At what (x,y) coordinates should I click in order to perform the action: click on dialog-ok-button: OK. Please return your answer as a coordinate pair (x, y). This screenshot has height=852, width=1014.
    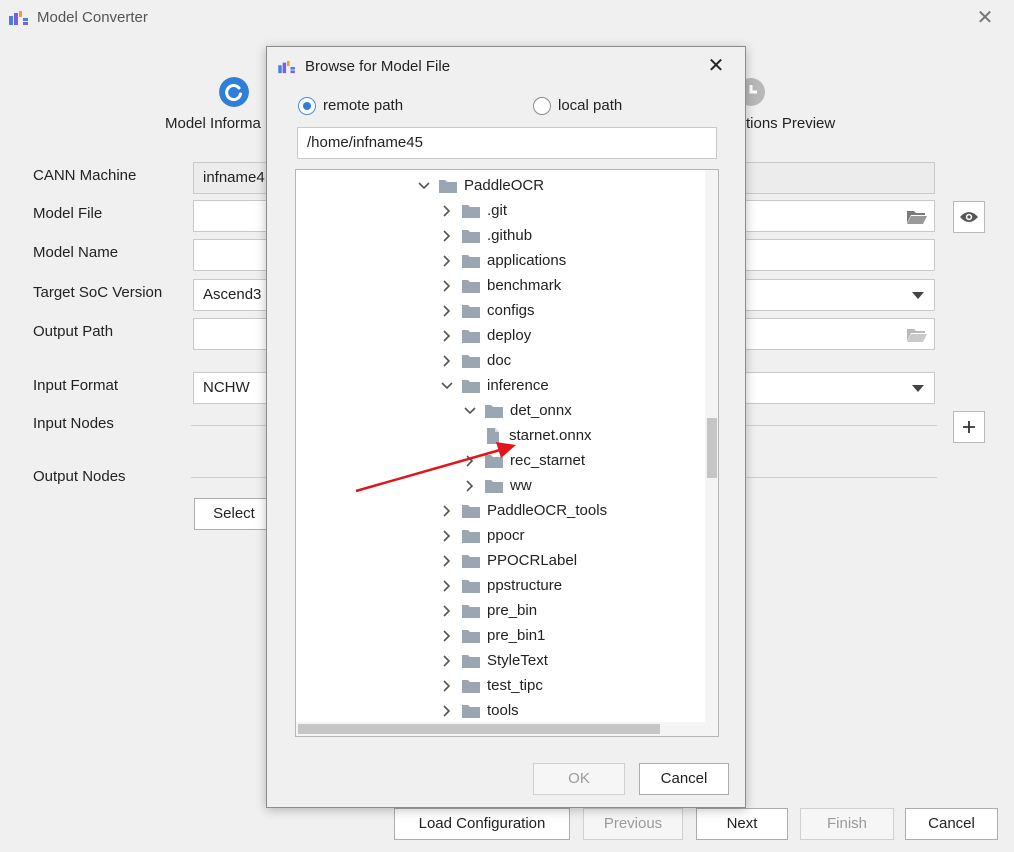
    Looking at the image, I should click on (579, 779).